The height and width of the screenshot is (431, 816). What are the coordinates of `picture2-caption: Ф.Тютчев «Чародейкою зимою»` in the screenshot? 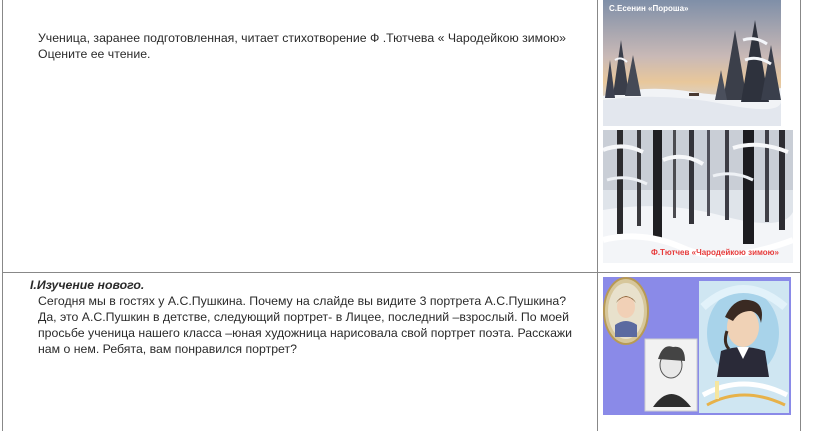 It's located at (715, 252).